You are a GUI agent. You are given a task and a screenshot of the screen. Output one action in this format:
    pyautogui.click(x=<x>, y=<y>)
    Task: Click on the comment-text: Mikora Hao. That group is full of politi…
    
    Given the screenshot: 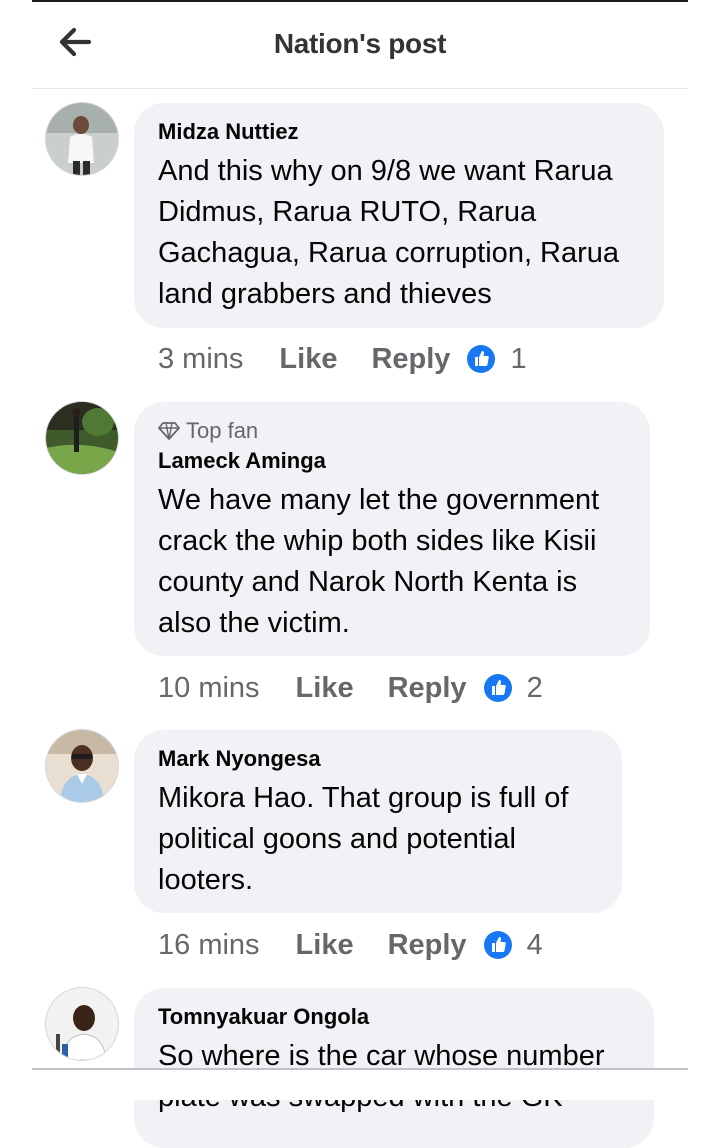 What is the action you would take?
    pyautogui.click(x=363, y=839)
    